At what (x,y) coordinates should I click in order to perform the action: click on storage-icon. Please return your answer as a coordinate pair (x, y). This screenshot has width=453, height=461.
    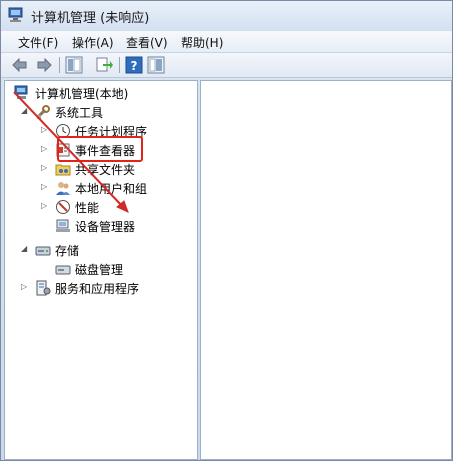
    Looking at the image, I should click on (43, 251).